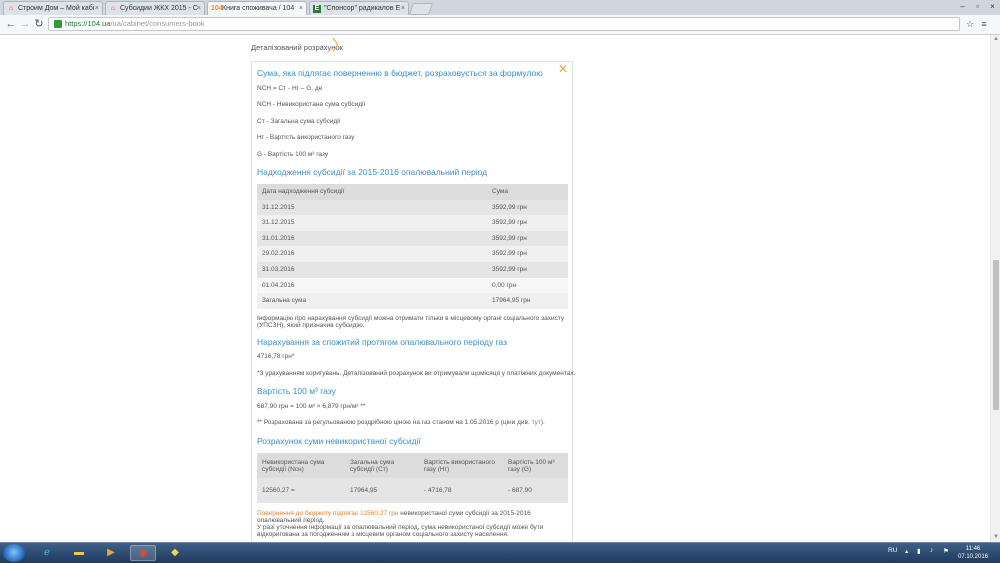 Image resolution: width=1000 pixels, height=563 pixels. I want to click on scroll-up-icon: ▲, so click(995, 39).